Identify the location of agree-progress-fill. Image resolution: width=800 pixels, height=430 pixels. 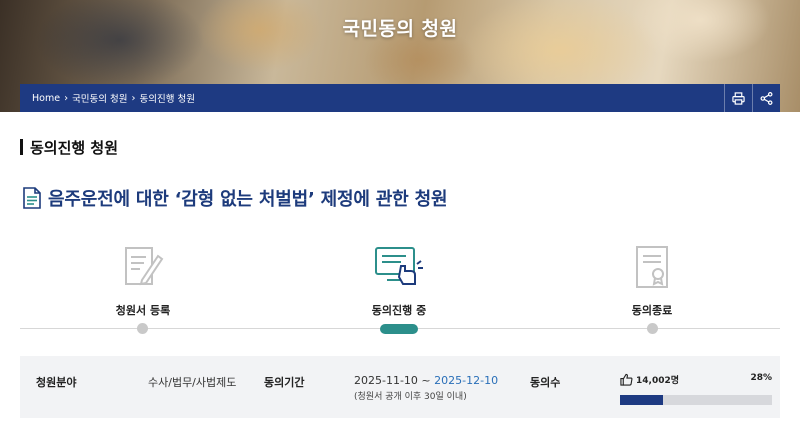
(641, 400).